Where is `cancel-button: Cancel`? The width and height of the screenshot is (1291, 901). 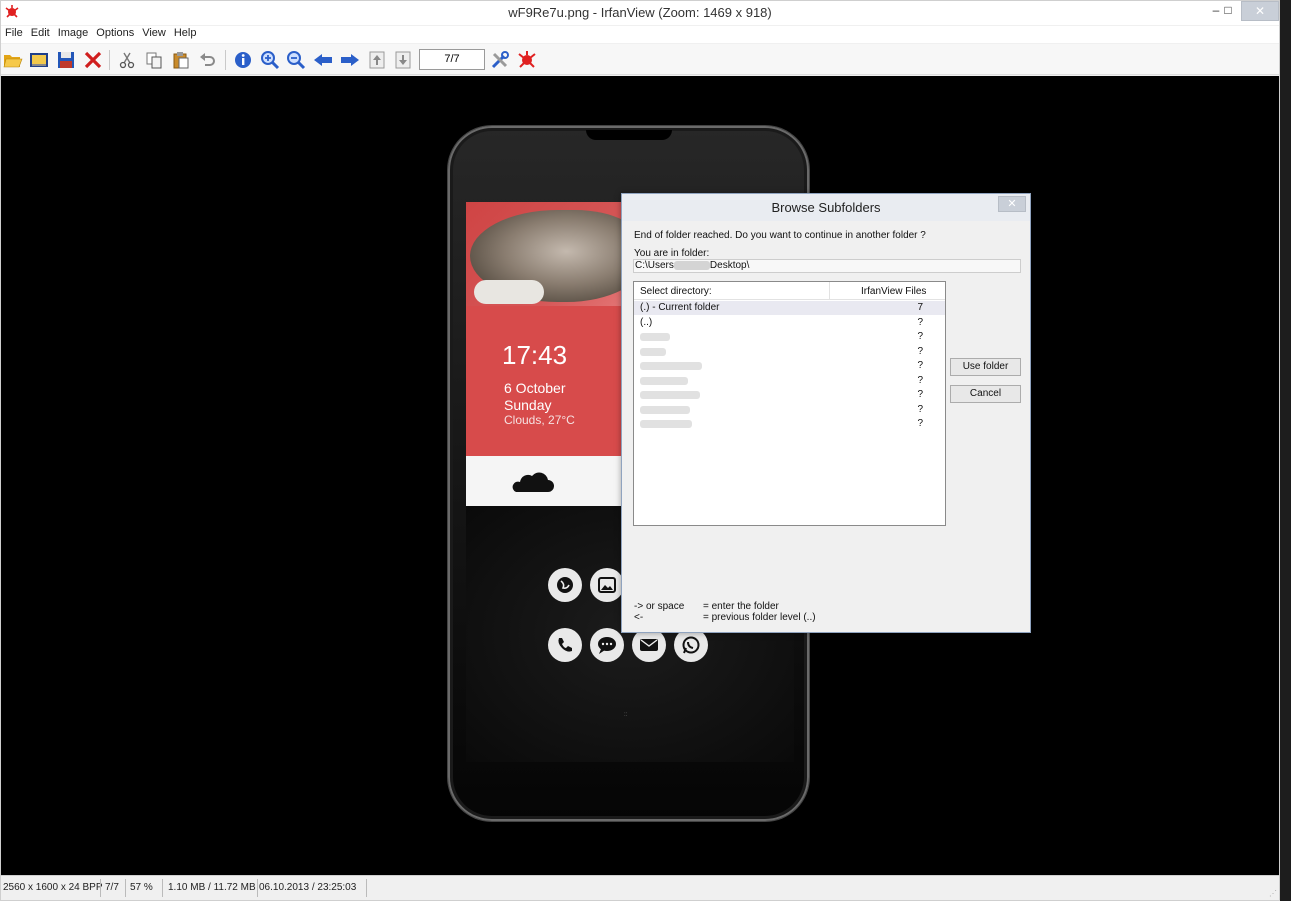
cancel-button: Cancel is located at coordinates (985, 394).